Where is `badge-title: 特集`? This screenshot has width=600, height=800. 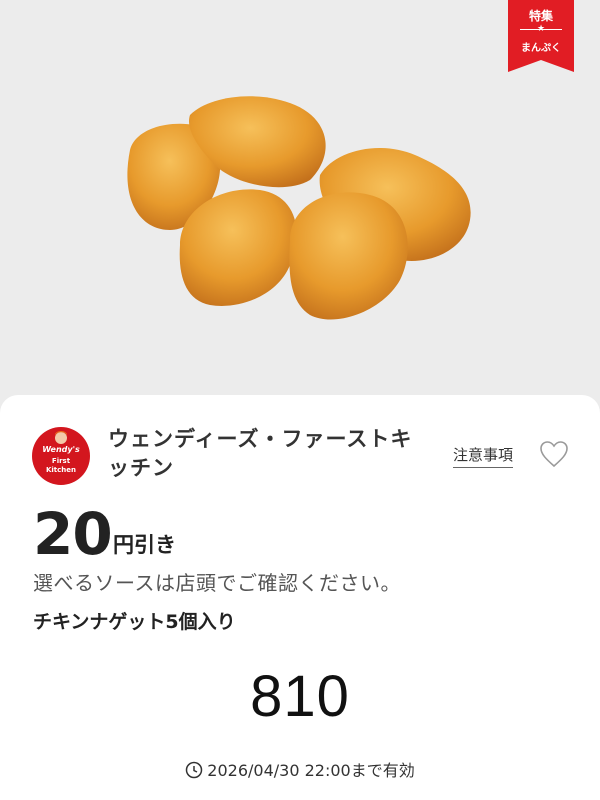
badge-title: 特集 is located at coordinates (540, 16).